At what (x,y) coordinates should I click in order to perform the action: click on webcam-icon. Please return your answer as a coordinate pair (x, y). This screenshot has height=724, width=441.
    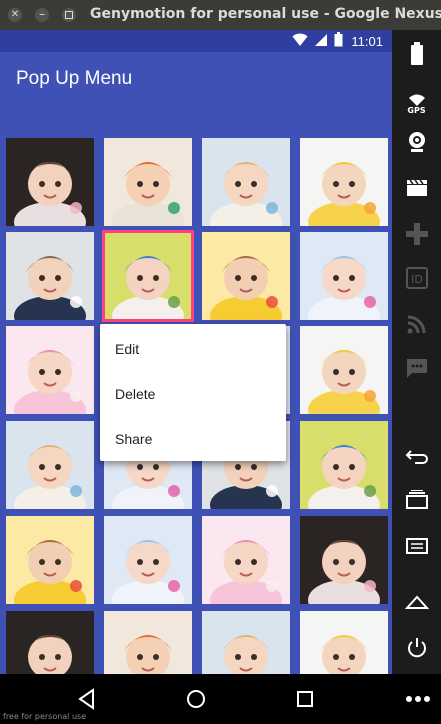
    Looking at the image, I should click on (416, 142).